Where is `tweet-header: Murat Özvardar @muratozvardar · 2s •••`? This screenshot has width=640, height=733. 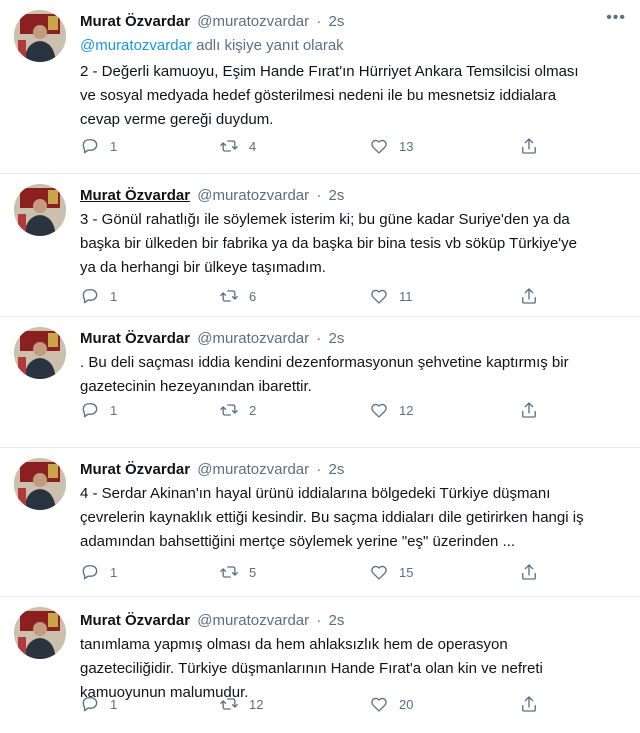 tweet-header: Murat Özvardar @muratozvardar · 2s ••• is located at coordinates (353, 20).